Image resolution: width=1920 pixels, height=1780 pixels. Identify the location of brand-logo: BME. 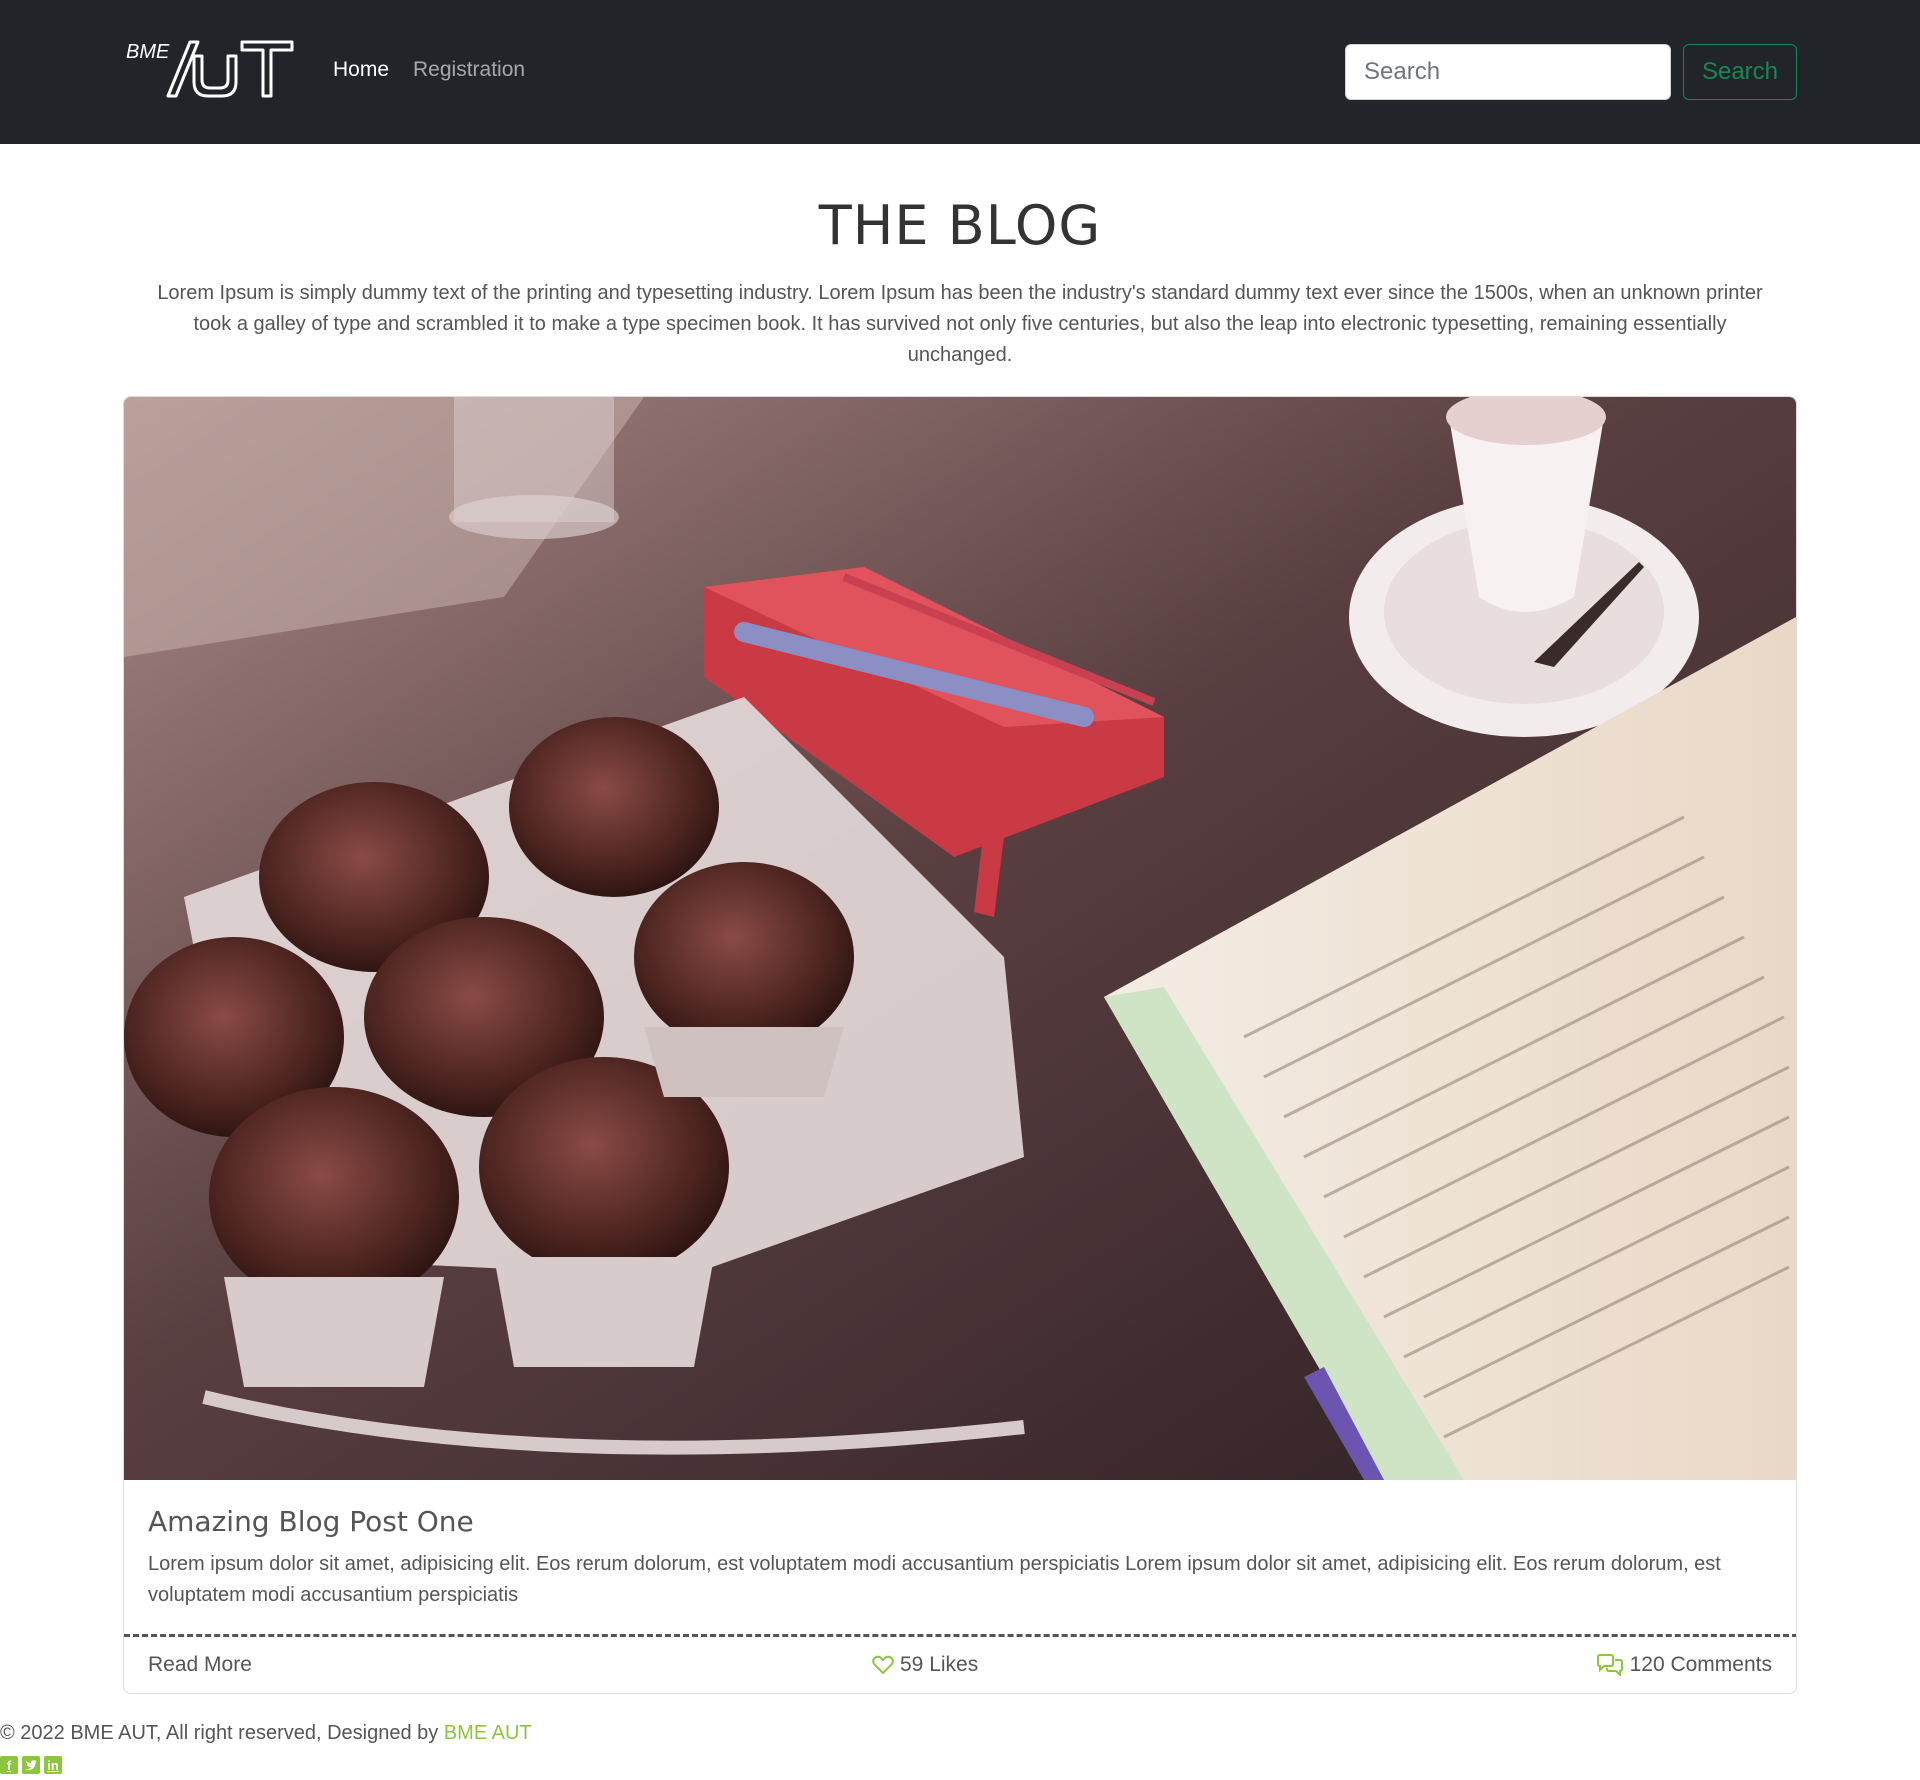
(209, 68).